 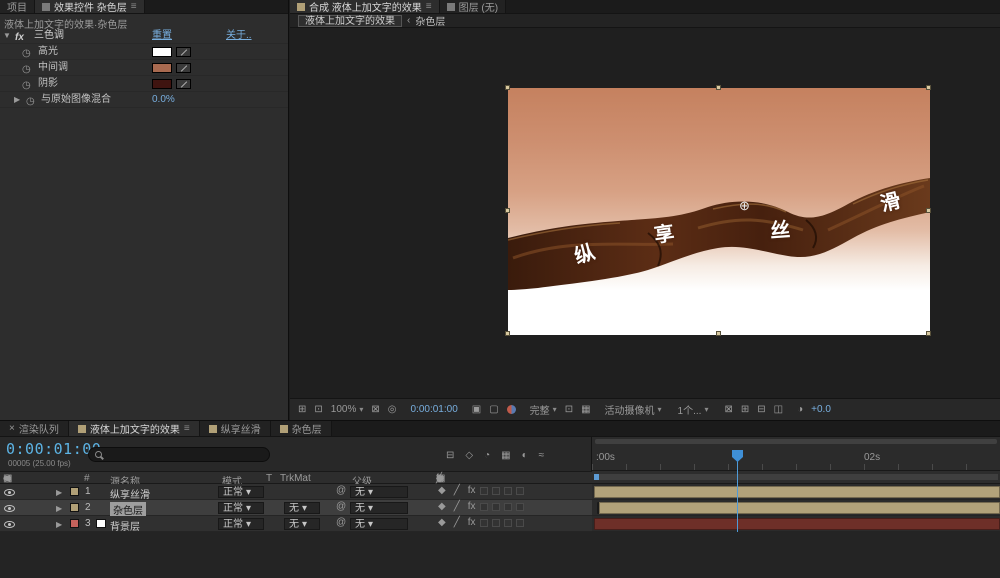 What do you see at coordinates (365, 7) in the screenshot?
I see `tab-composition: 合成 液体上加文字的效果 ≡` at bounding box center [365, 7].